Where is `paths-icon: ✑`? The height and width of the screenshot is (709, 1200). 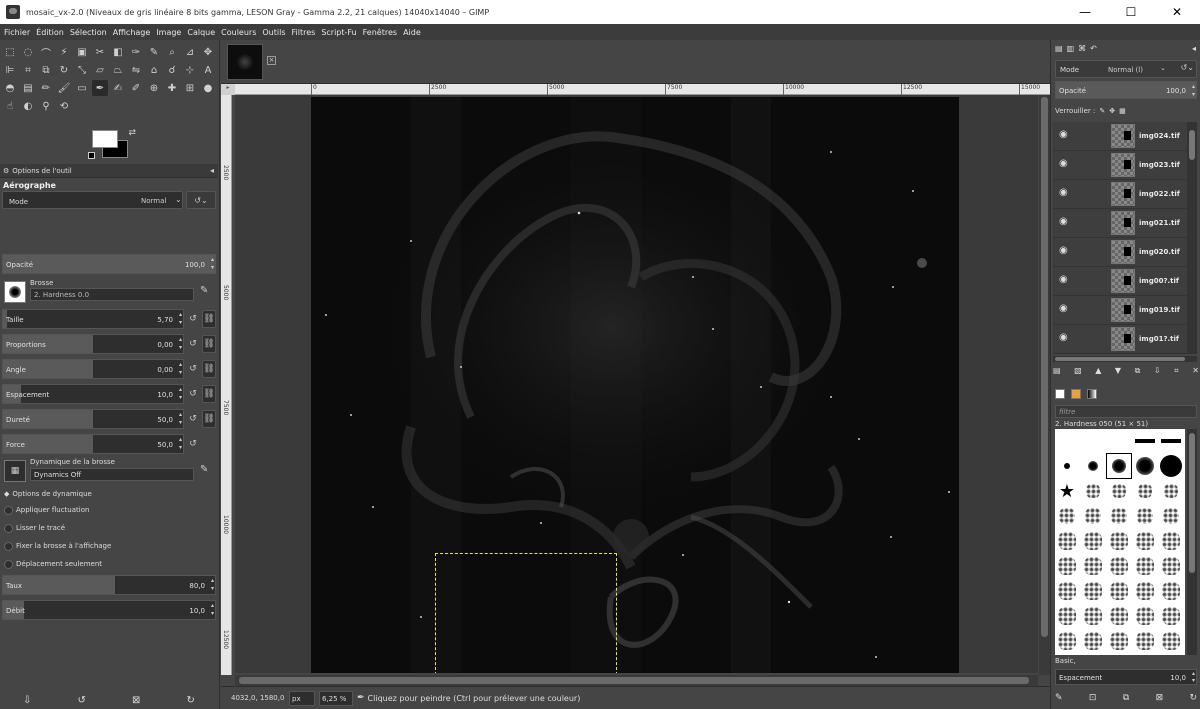
paths-icon: ✑ is located at coordinates (136, 52).